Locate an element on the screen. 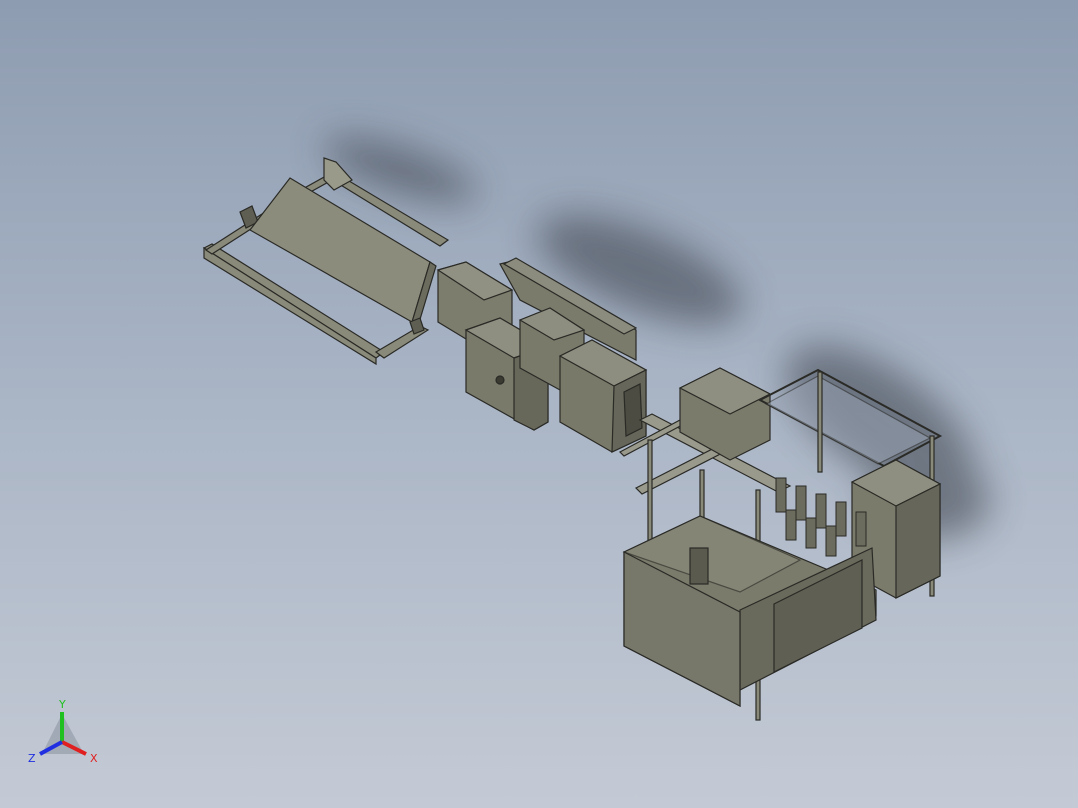 This screenshot has width=1078, height=808. y-axis-label: Y is located at coordinates (62, 704).